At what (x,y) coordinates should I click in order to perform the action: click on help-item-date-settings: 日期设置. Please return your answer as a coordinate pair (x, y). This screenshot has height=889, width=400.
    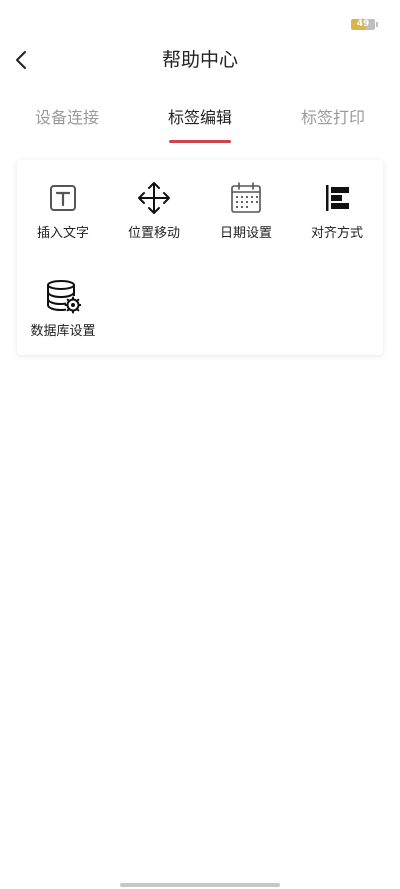
    Looking at the image, I should click on (246, 200).